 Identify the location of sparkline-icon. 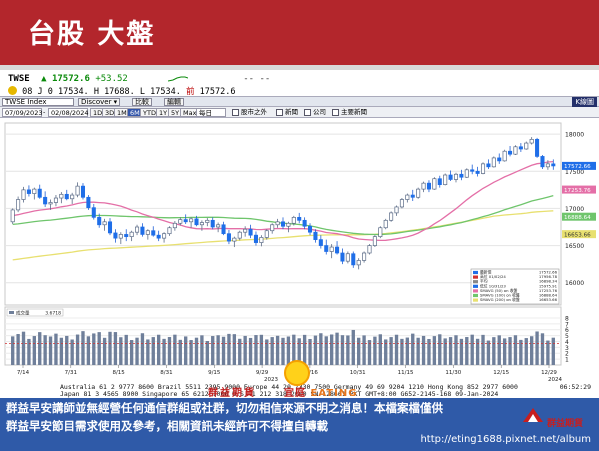
(178, 79).